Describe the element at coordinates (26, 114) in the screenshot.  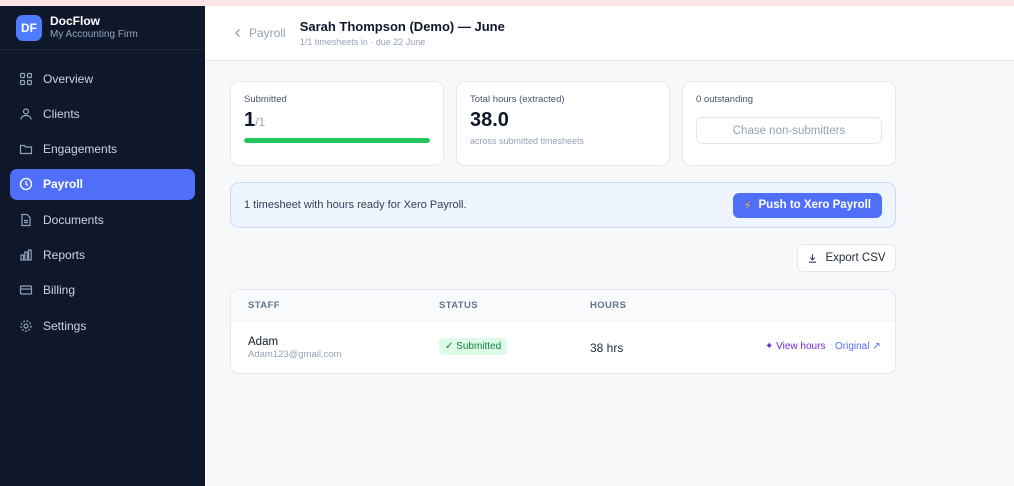
I see `users-icon` at that location.